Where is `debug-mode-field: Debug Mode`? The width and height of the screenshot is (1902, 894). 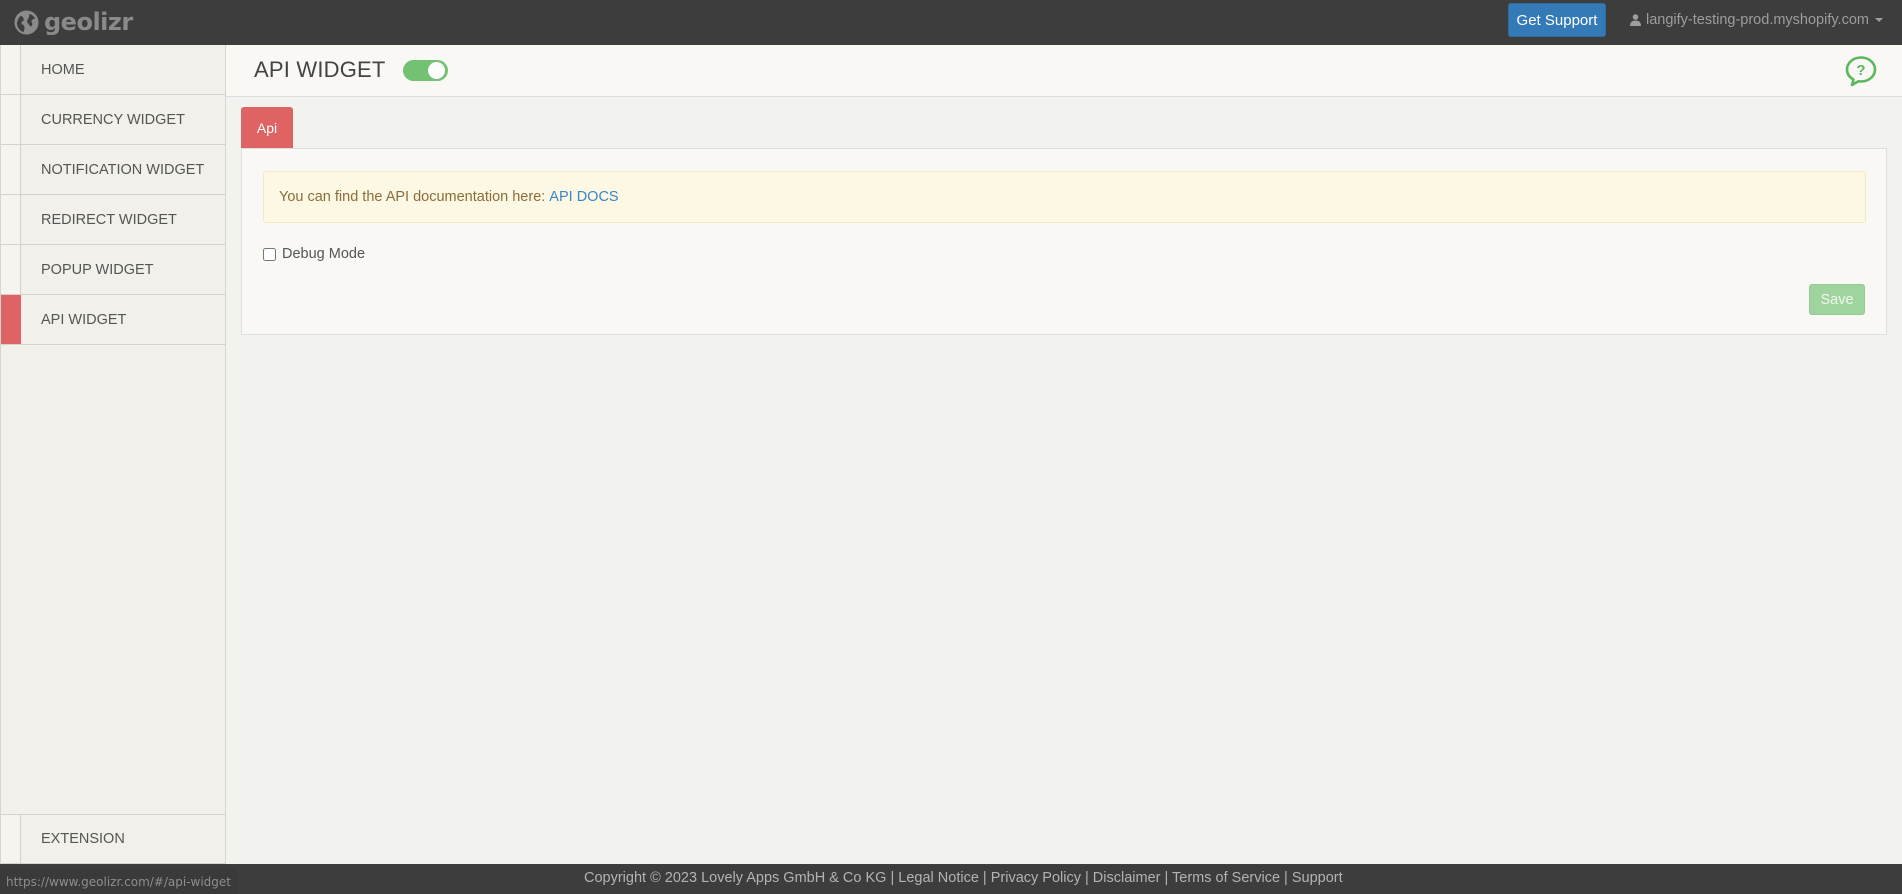 debug-mode-field: Debug Mode is located at coordinates (314, 254).